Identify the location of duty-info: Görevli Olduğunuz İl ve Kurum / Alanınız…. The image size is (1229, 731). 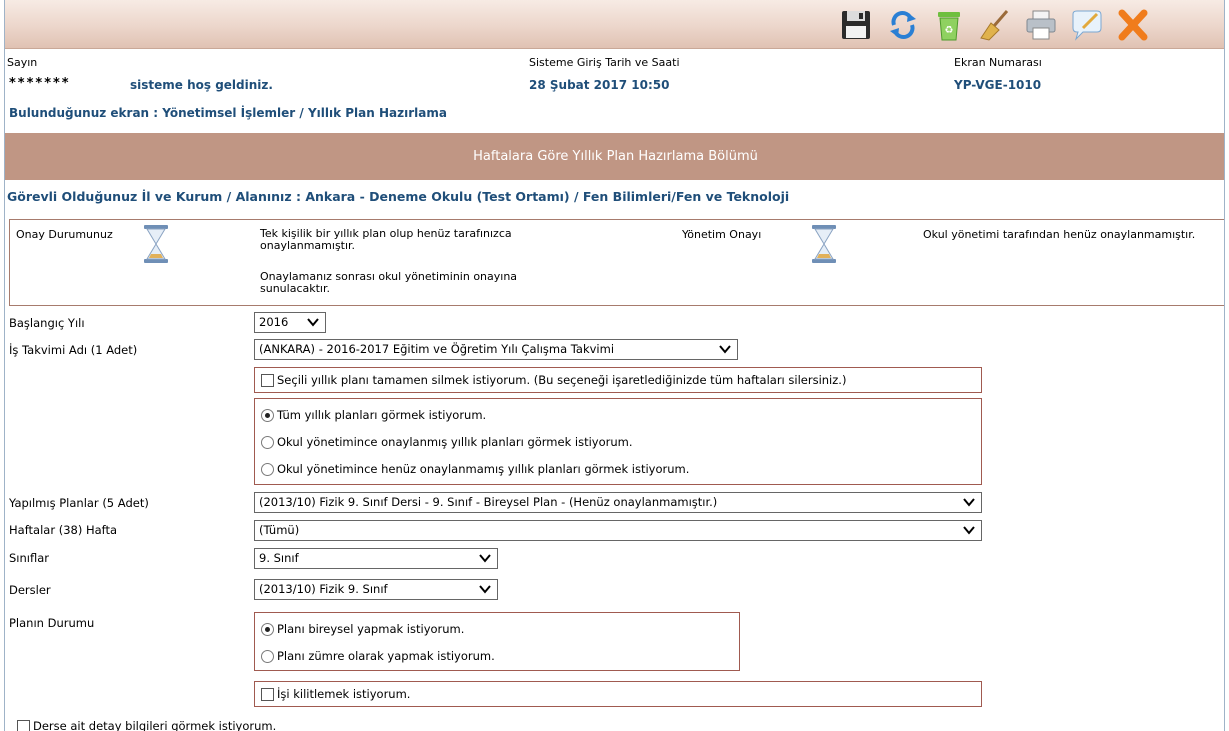
(398, 196).